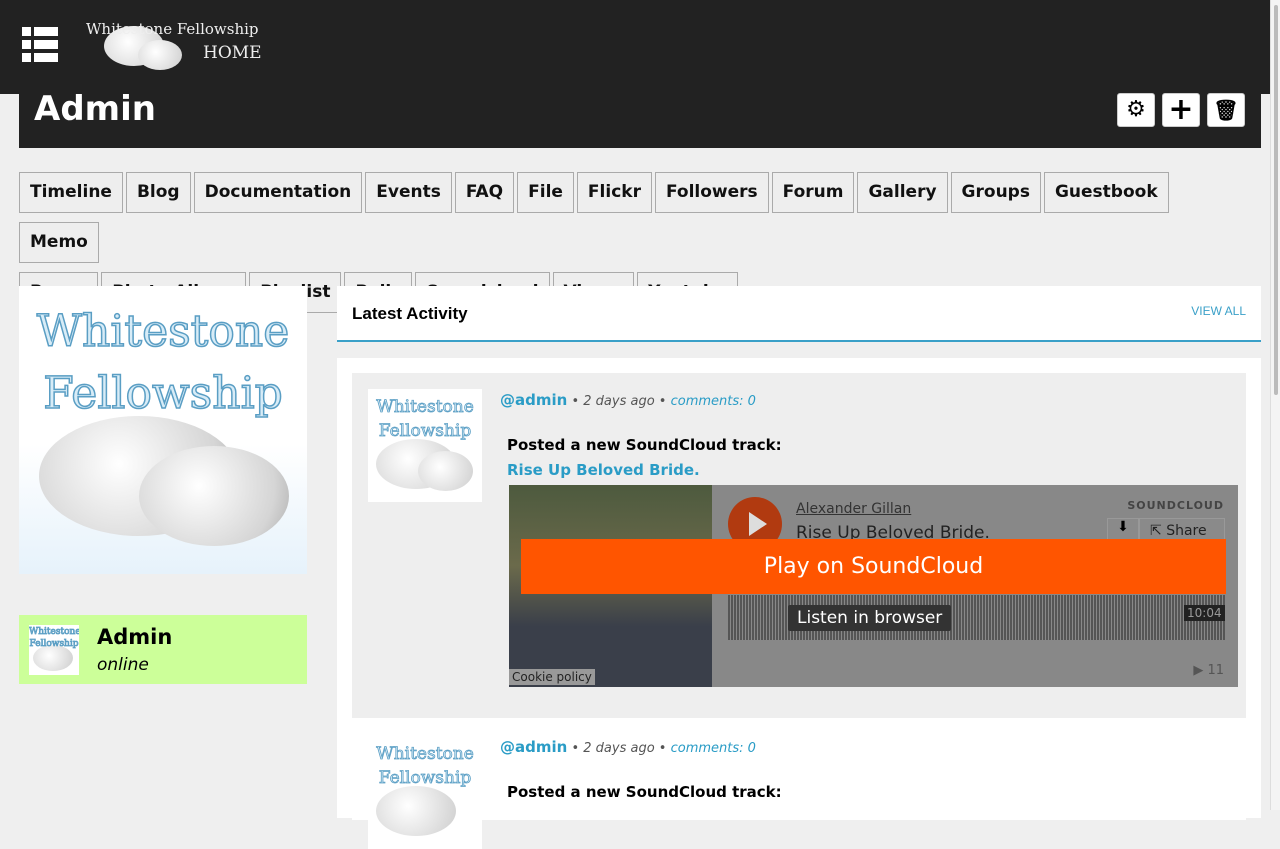 The height and width of the screenshot is (849, 1280). Describe the element at coordinates (1275, 405) in the screenshot. I see `scrollbar` at that location.